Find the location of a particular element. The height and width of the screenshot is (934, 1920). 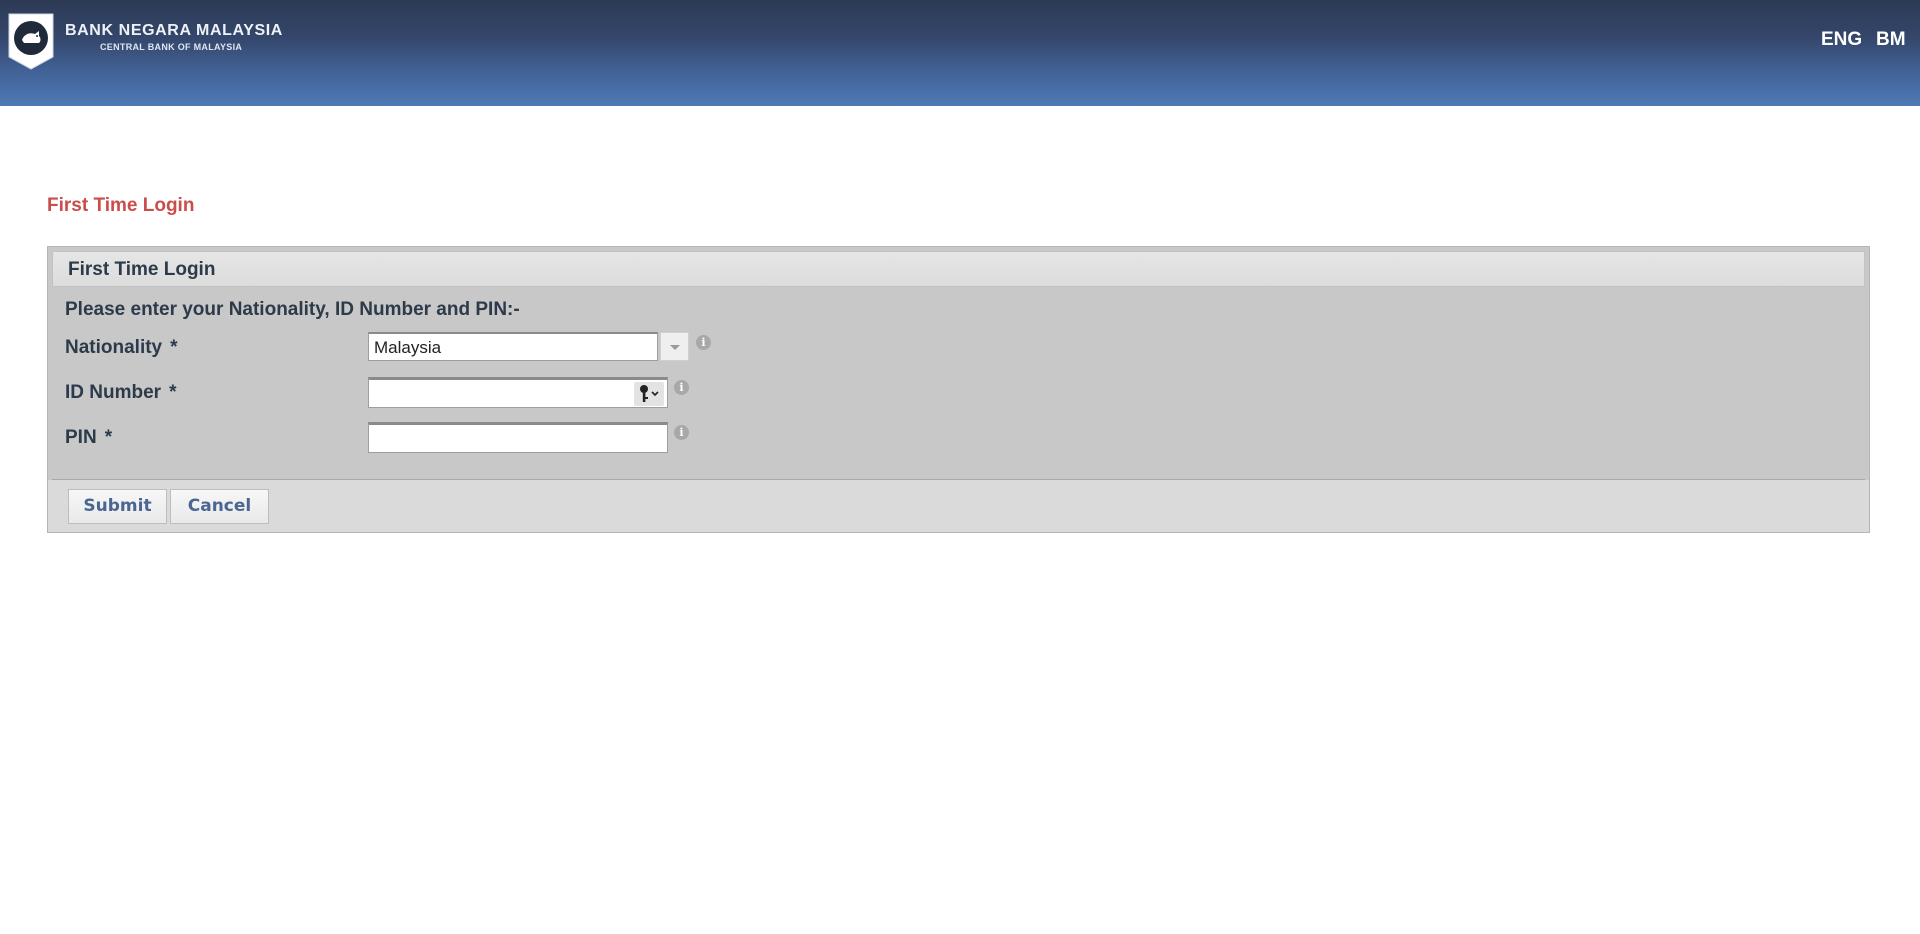

cancel-button: Cancel is located at coordinates (219, 506).